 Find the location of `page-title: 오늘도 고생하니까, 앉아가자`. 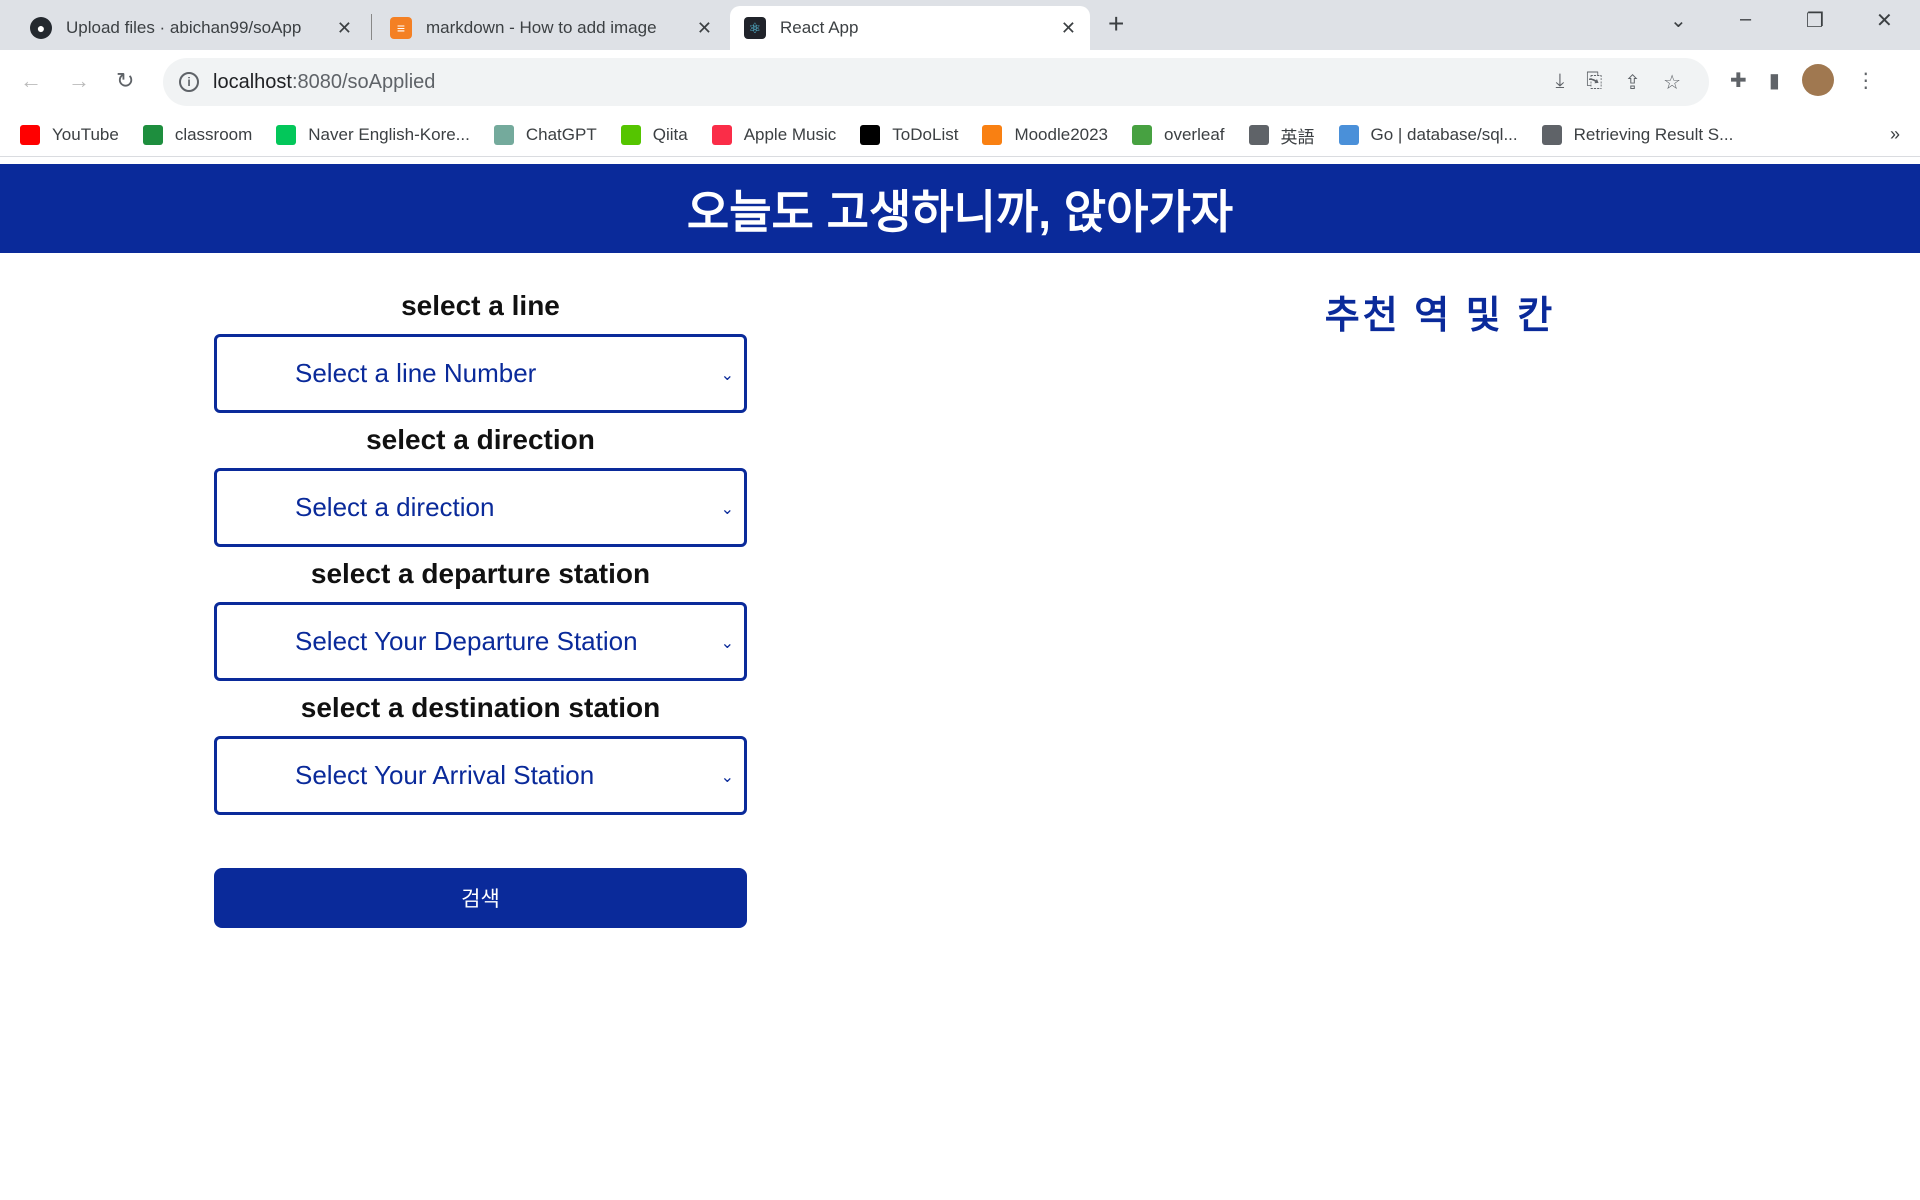

page-title: 오늘도 고생하니까, 앉아가자 is located at coordinates (960, 211).